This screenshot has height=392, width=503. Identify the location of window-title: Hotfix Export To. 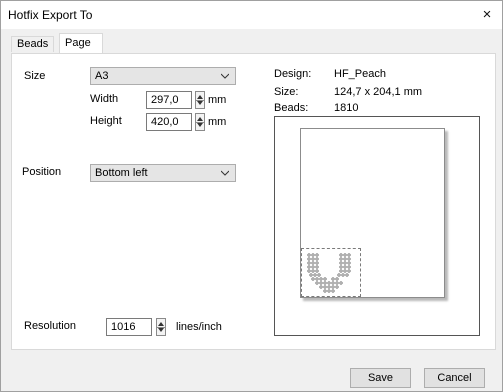
(50, 15).